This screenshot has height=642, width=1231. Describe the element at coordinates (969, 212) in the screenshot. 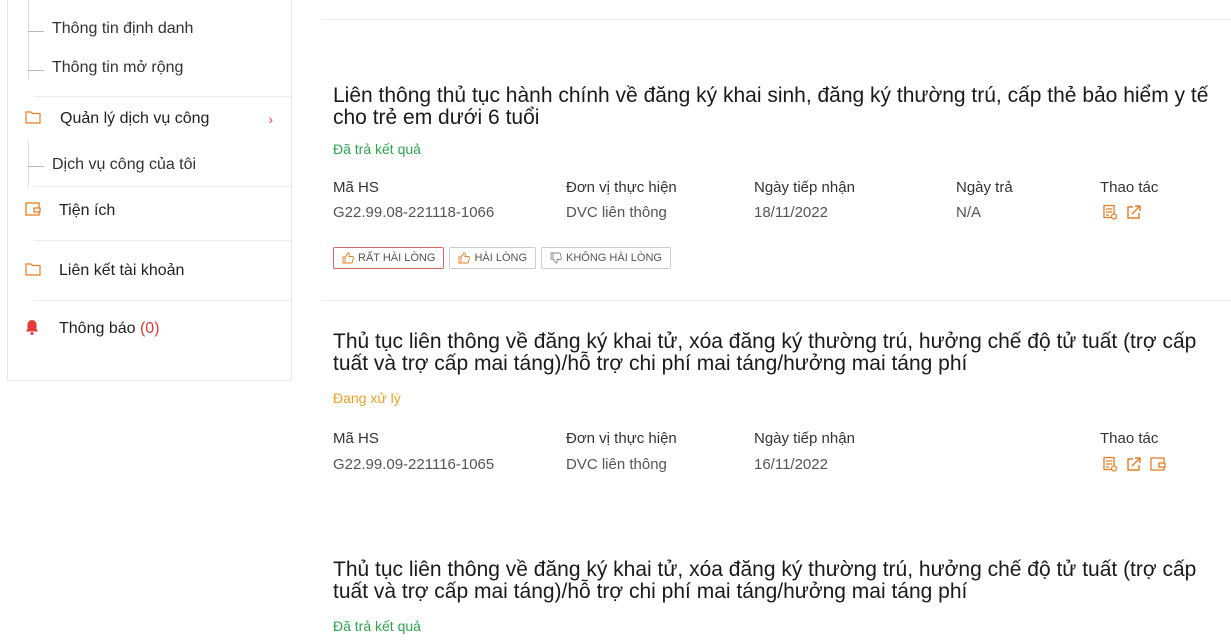

I see `record-return-date: N/A` at that location.